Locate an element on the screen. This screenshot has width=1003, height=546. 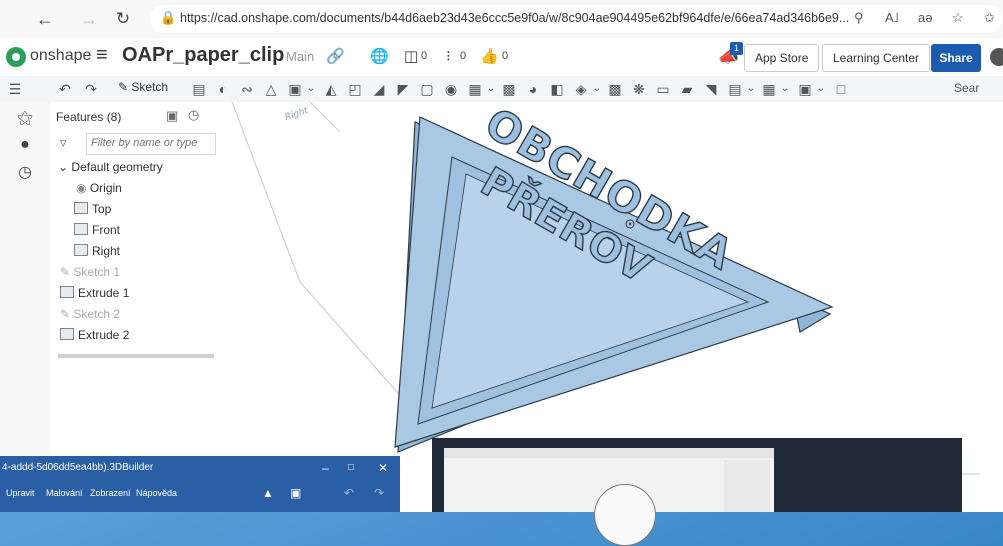
menu-malovani: Malování is located at coordinates (64, 493).